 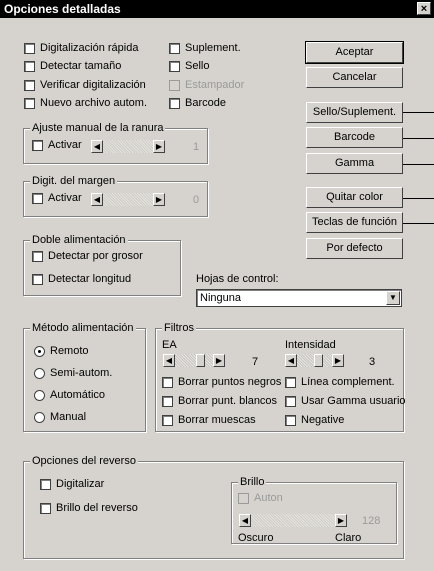 I want to click on radio-remoto: Remoto, so click(x=61, y=351).